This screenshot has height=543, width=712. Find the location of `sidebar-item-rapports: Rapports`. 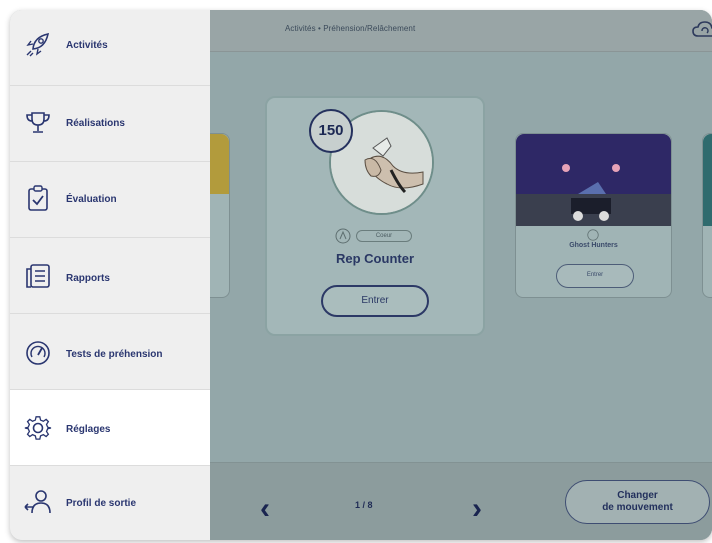

sidebar-item-rapports: Rapports is located at coordinates (110, 276).